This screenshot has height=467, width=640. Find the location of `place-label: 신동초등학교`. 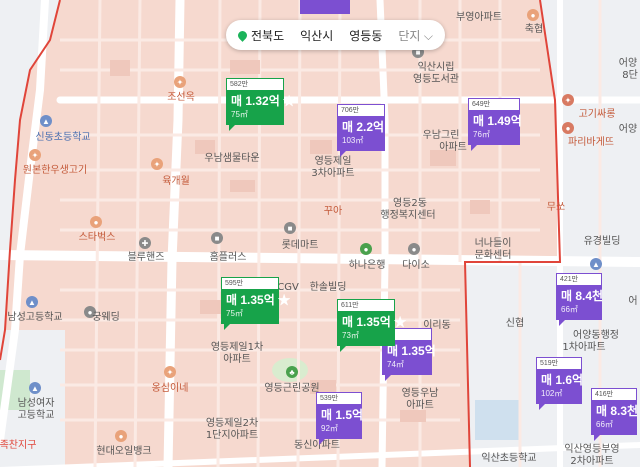

place-label: 신동초등학교 is located at coordinates (62, 138).